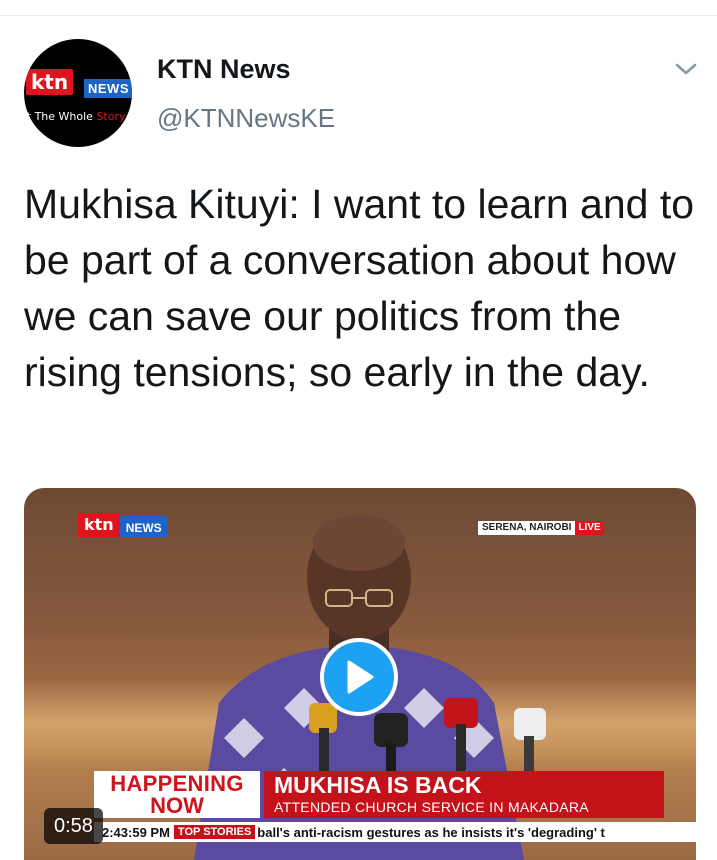 This screenshot has height=860, width=717. Describe the element at coordinates (136, 832) in the screenshot. I see `ticker-time: 2:43:59 PM` at that location.